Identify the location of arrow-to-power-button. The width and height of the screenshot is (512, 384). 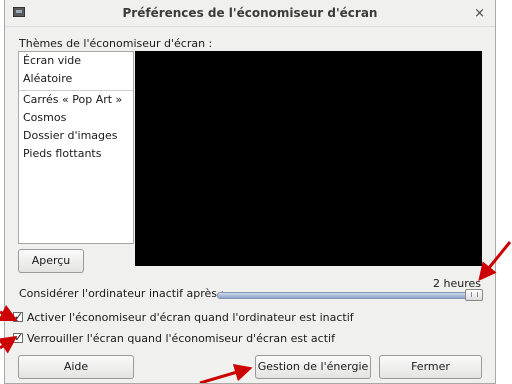
(226, 373).